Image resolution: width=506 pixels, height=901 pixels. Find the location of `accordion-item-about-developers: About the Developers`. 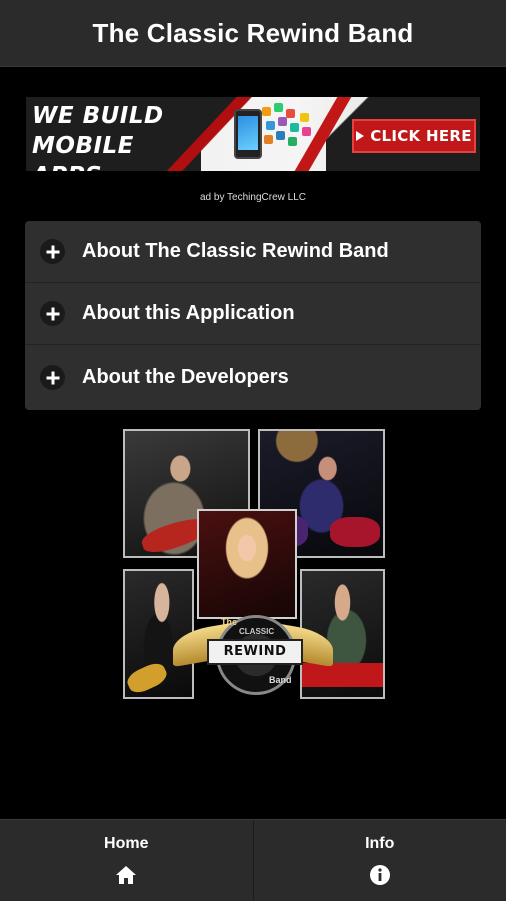

accordion-item-about-developers: About the Developers is located at coordinates (253, 377).